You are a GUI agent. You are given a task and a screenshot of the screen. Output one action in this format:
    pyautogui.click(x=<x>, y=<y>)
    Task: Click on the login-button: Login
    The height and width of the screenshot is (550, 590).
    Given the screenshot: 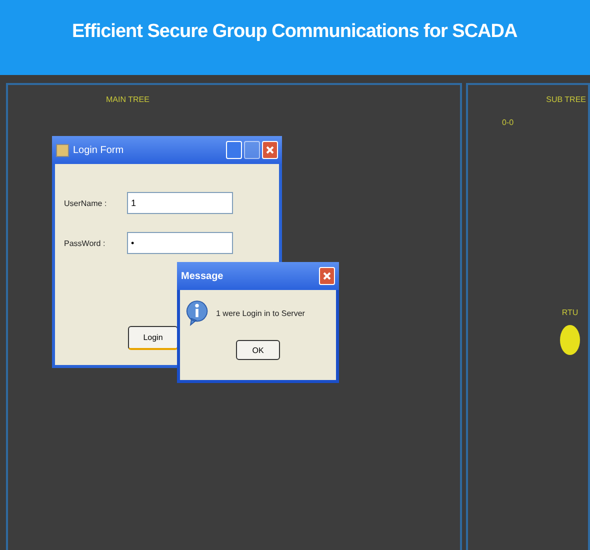 What is the action you would take?
    pyautogui.click(x=153, y=338)
    